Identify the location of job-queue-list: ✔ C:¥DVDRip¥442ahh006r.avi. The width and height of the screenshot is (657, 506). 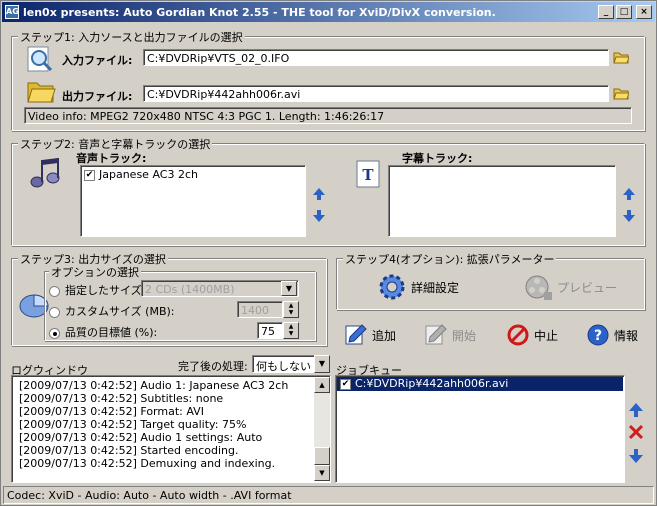
(480, 429).